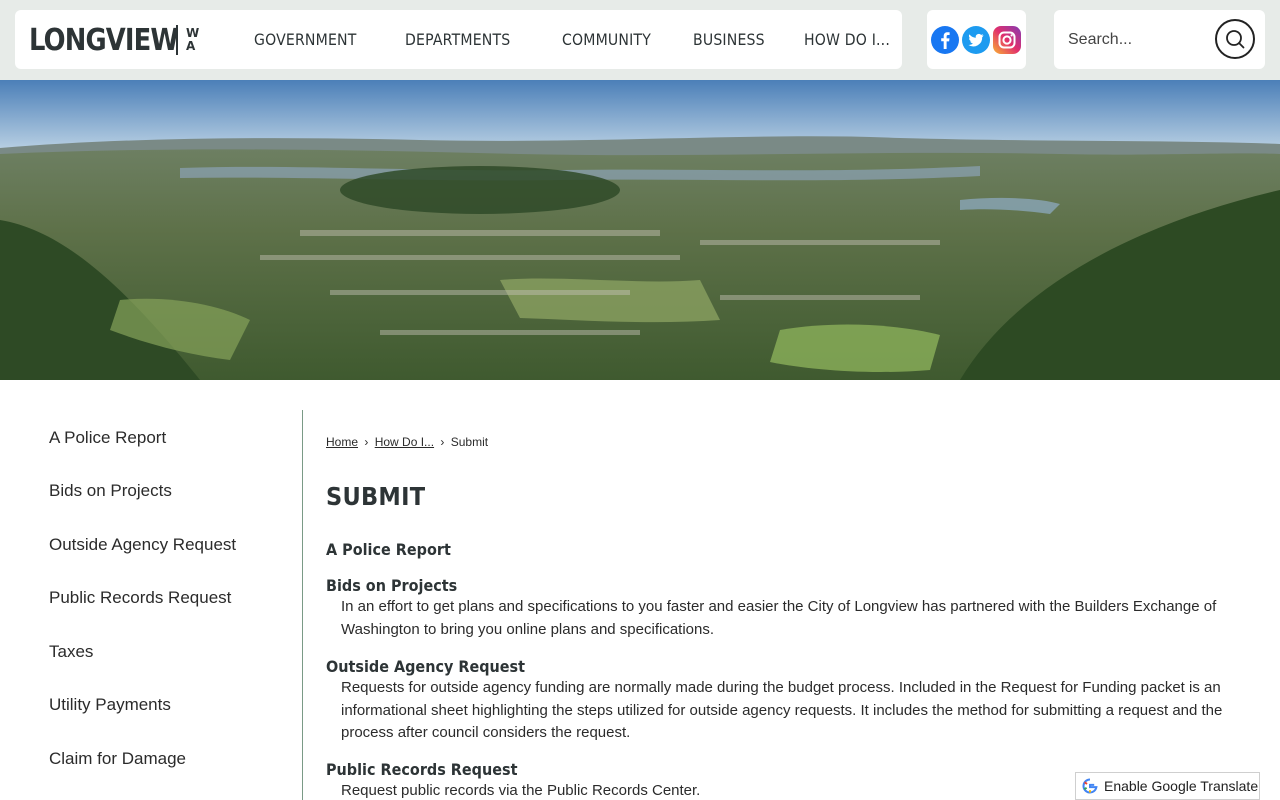  What do you see at coordinates (1138, 40) in the screenshot?
I see `search-input` at bounding box center [1138, 40].